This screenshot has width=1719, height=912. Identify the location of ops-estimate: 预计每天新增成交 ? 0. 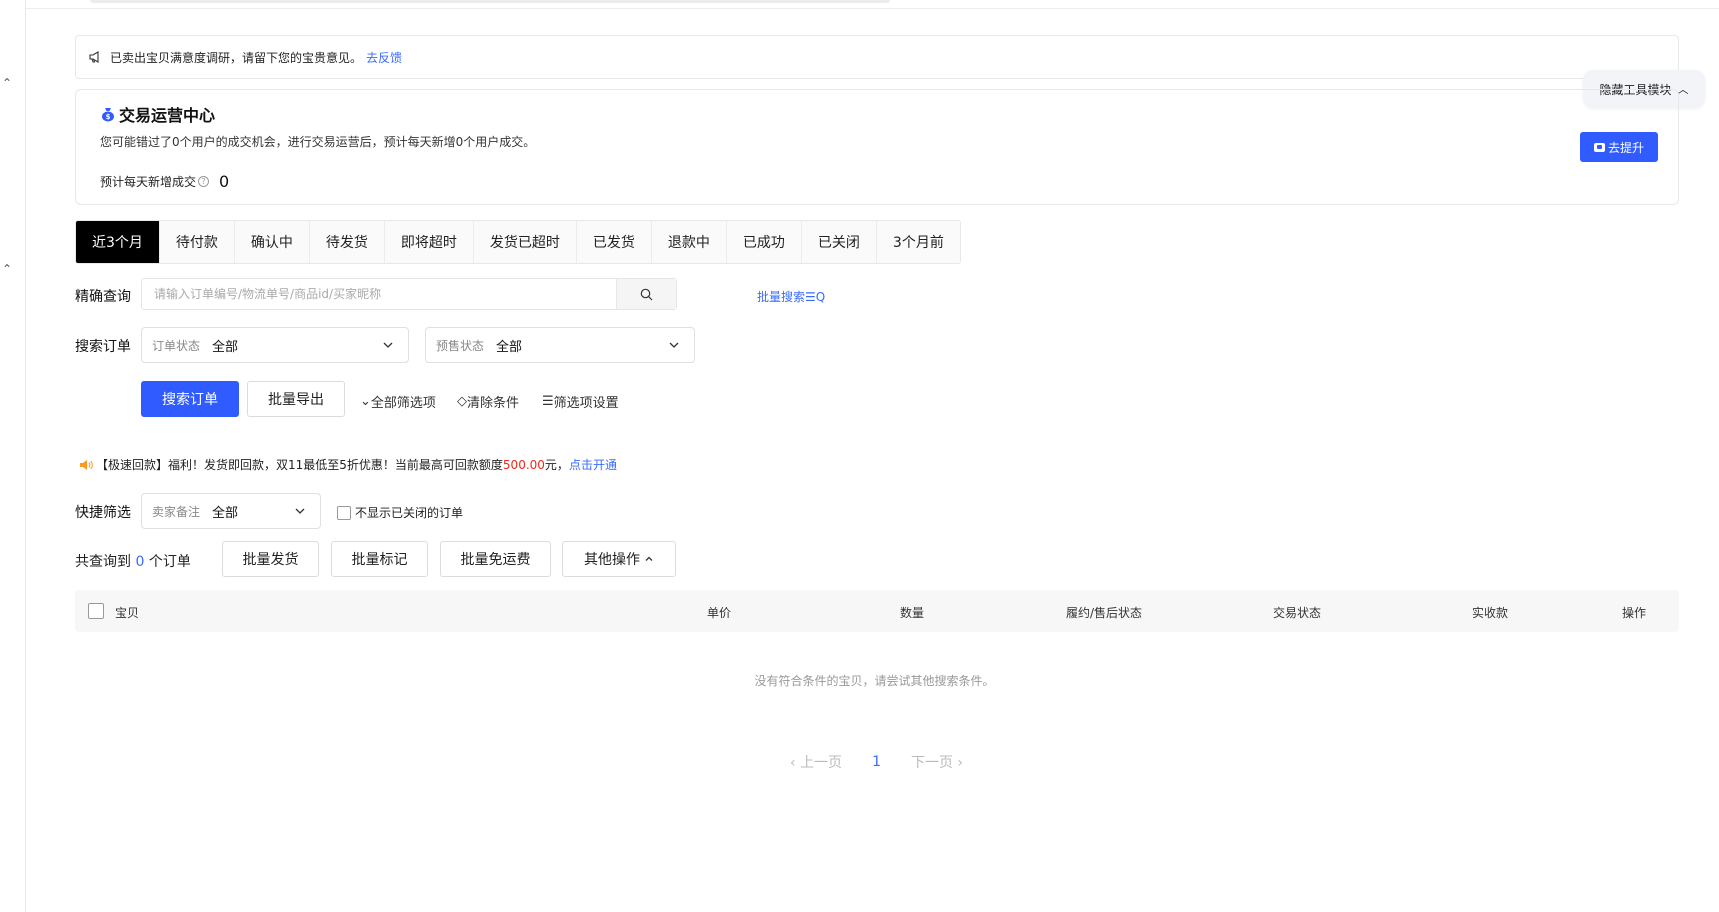
(164, 181).